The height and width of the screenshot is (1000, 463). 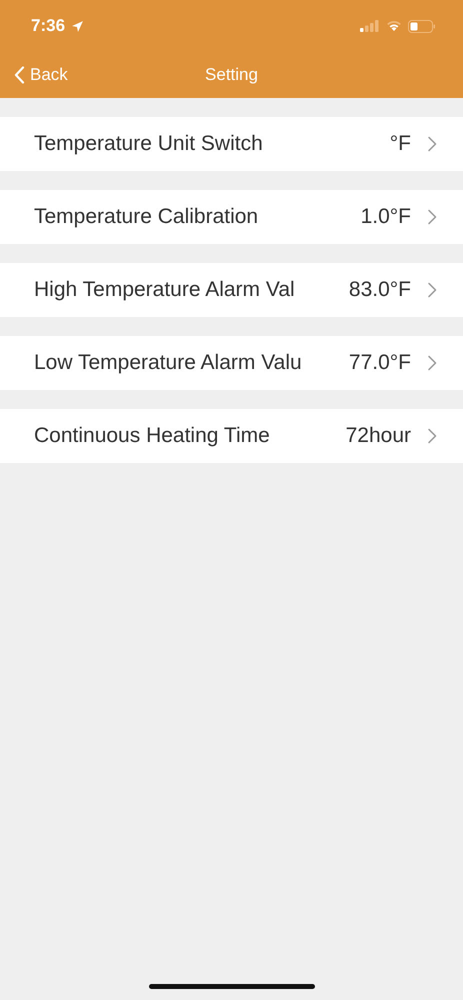 I want to click on wifi-icon, so click(x=394, y=26).